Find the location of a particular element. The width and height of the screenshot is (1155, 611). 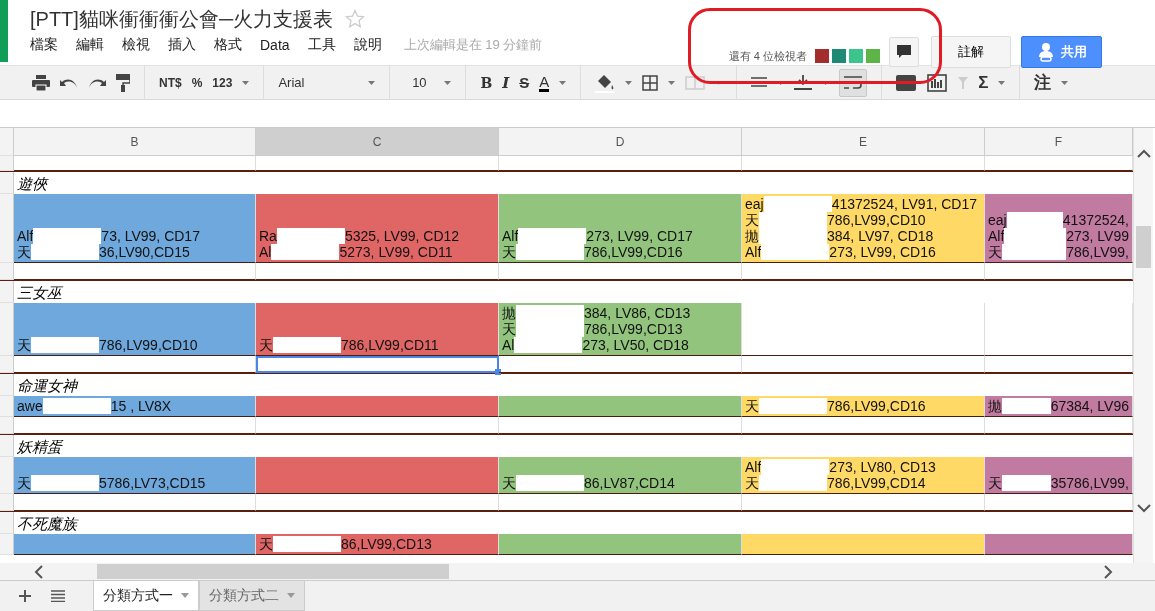

menu-item: 檔案 is located at coordinates (44, 45).